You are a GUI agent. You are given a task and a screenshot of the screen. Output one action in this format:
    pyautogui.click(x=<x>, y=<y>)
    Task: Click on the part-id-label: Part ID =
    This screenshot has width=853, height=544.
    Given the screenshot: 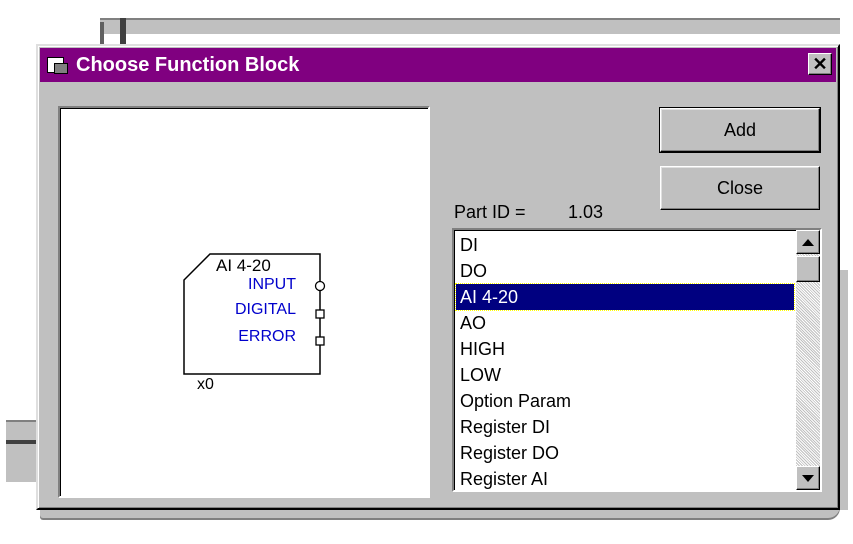 What is the action you would take?
    pyautogui.click(x=490, y=212)
    